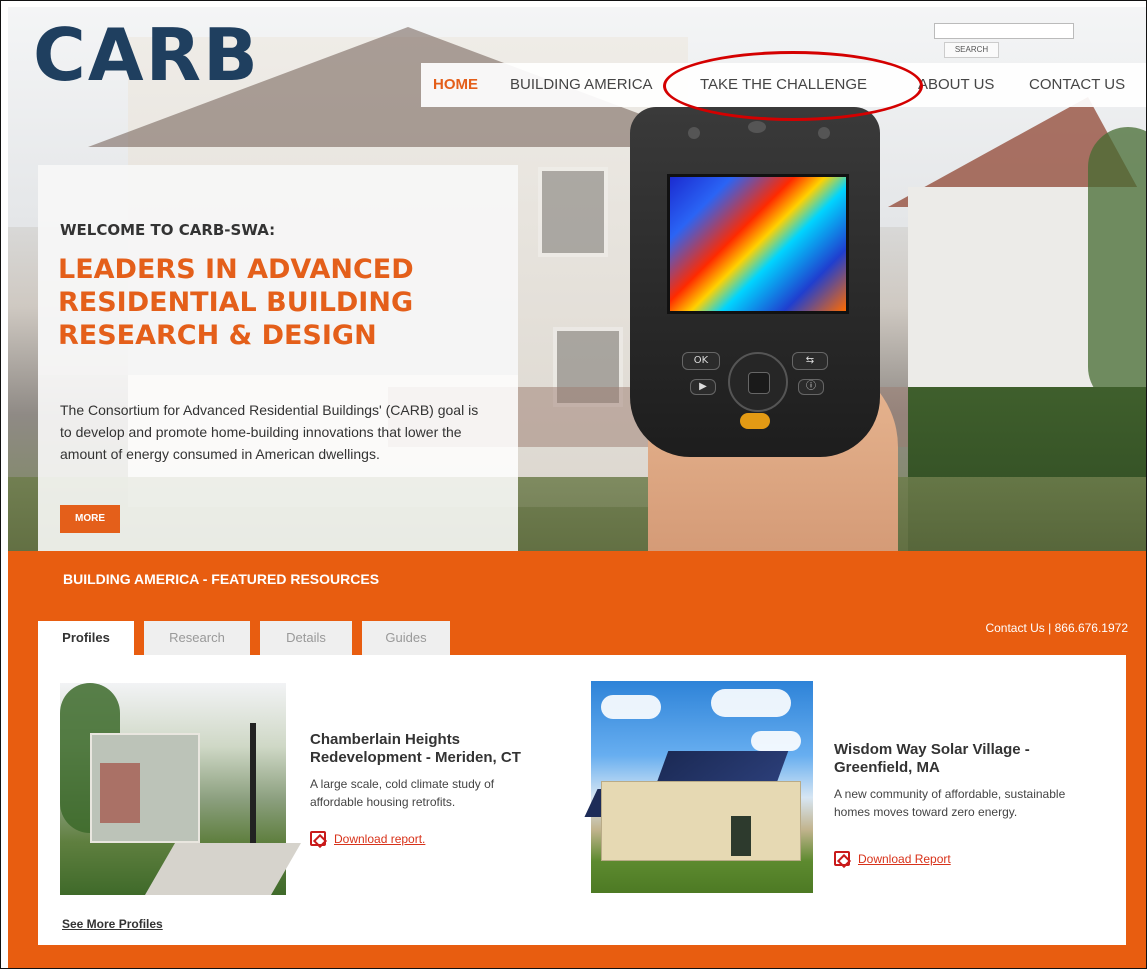  I want to click on thermal-image-screen, so click(758, 244).